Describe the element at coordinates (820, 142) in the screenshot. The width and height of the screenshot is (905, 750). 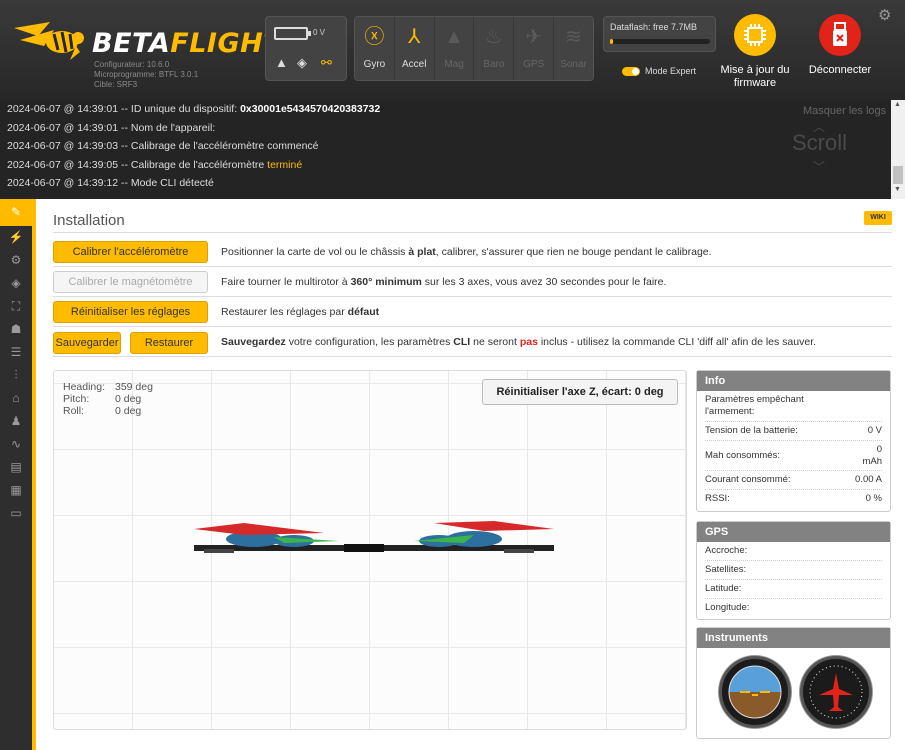
I see `scroll-label: Scroll` at that location.